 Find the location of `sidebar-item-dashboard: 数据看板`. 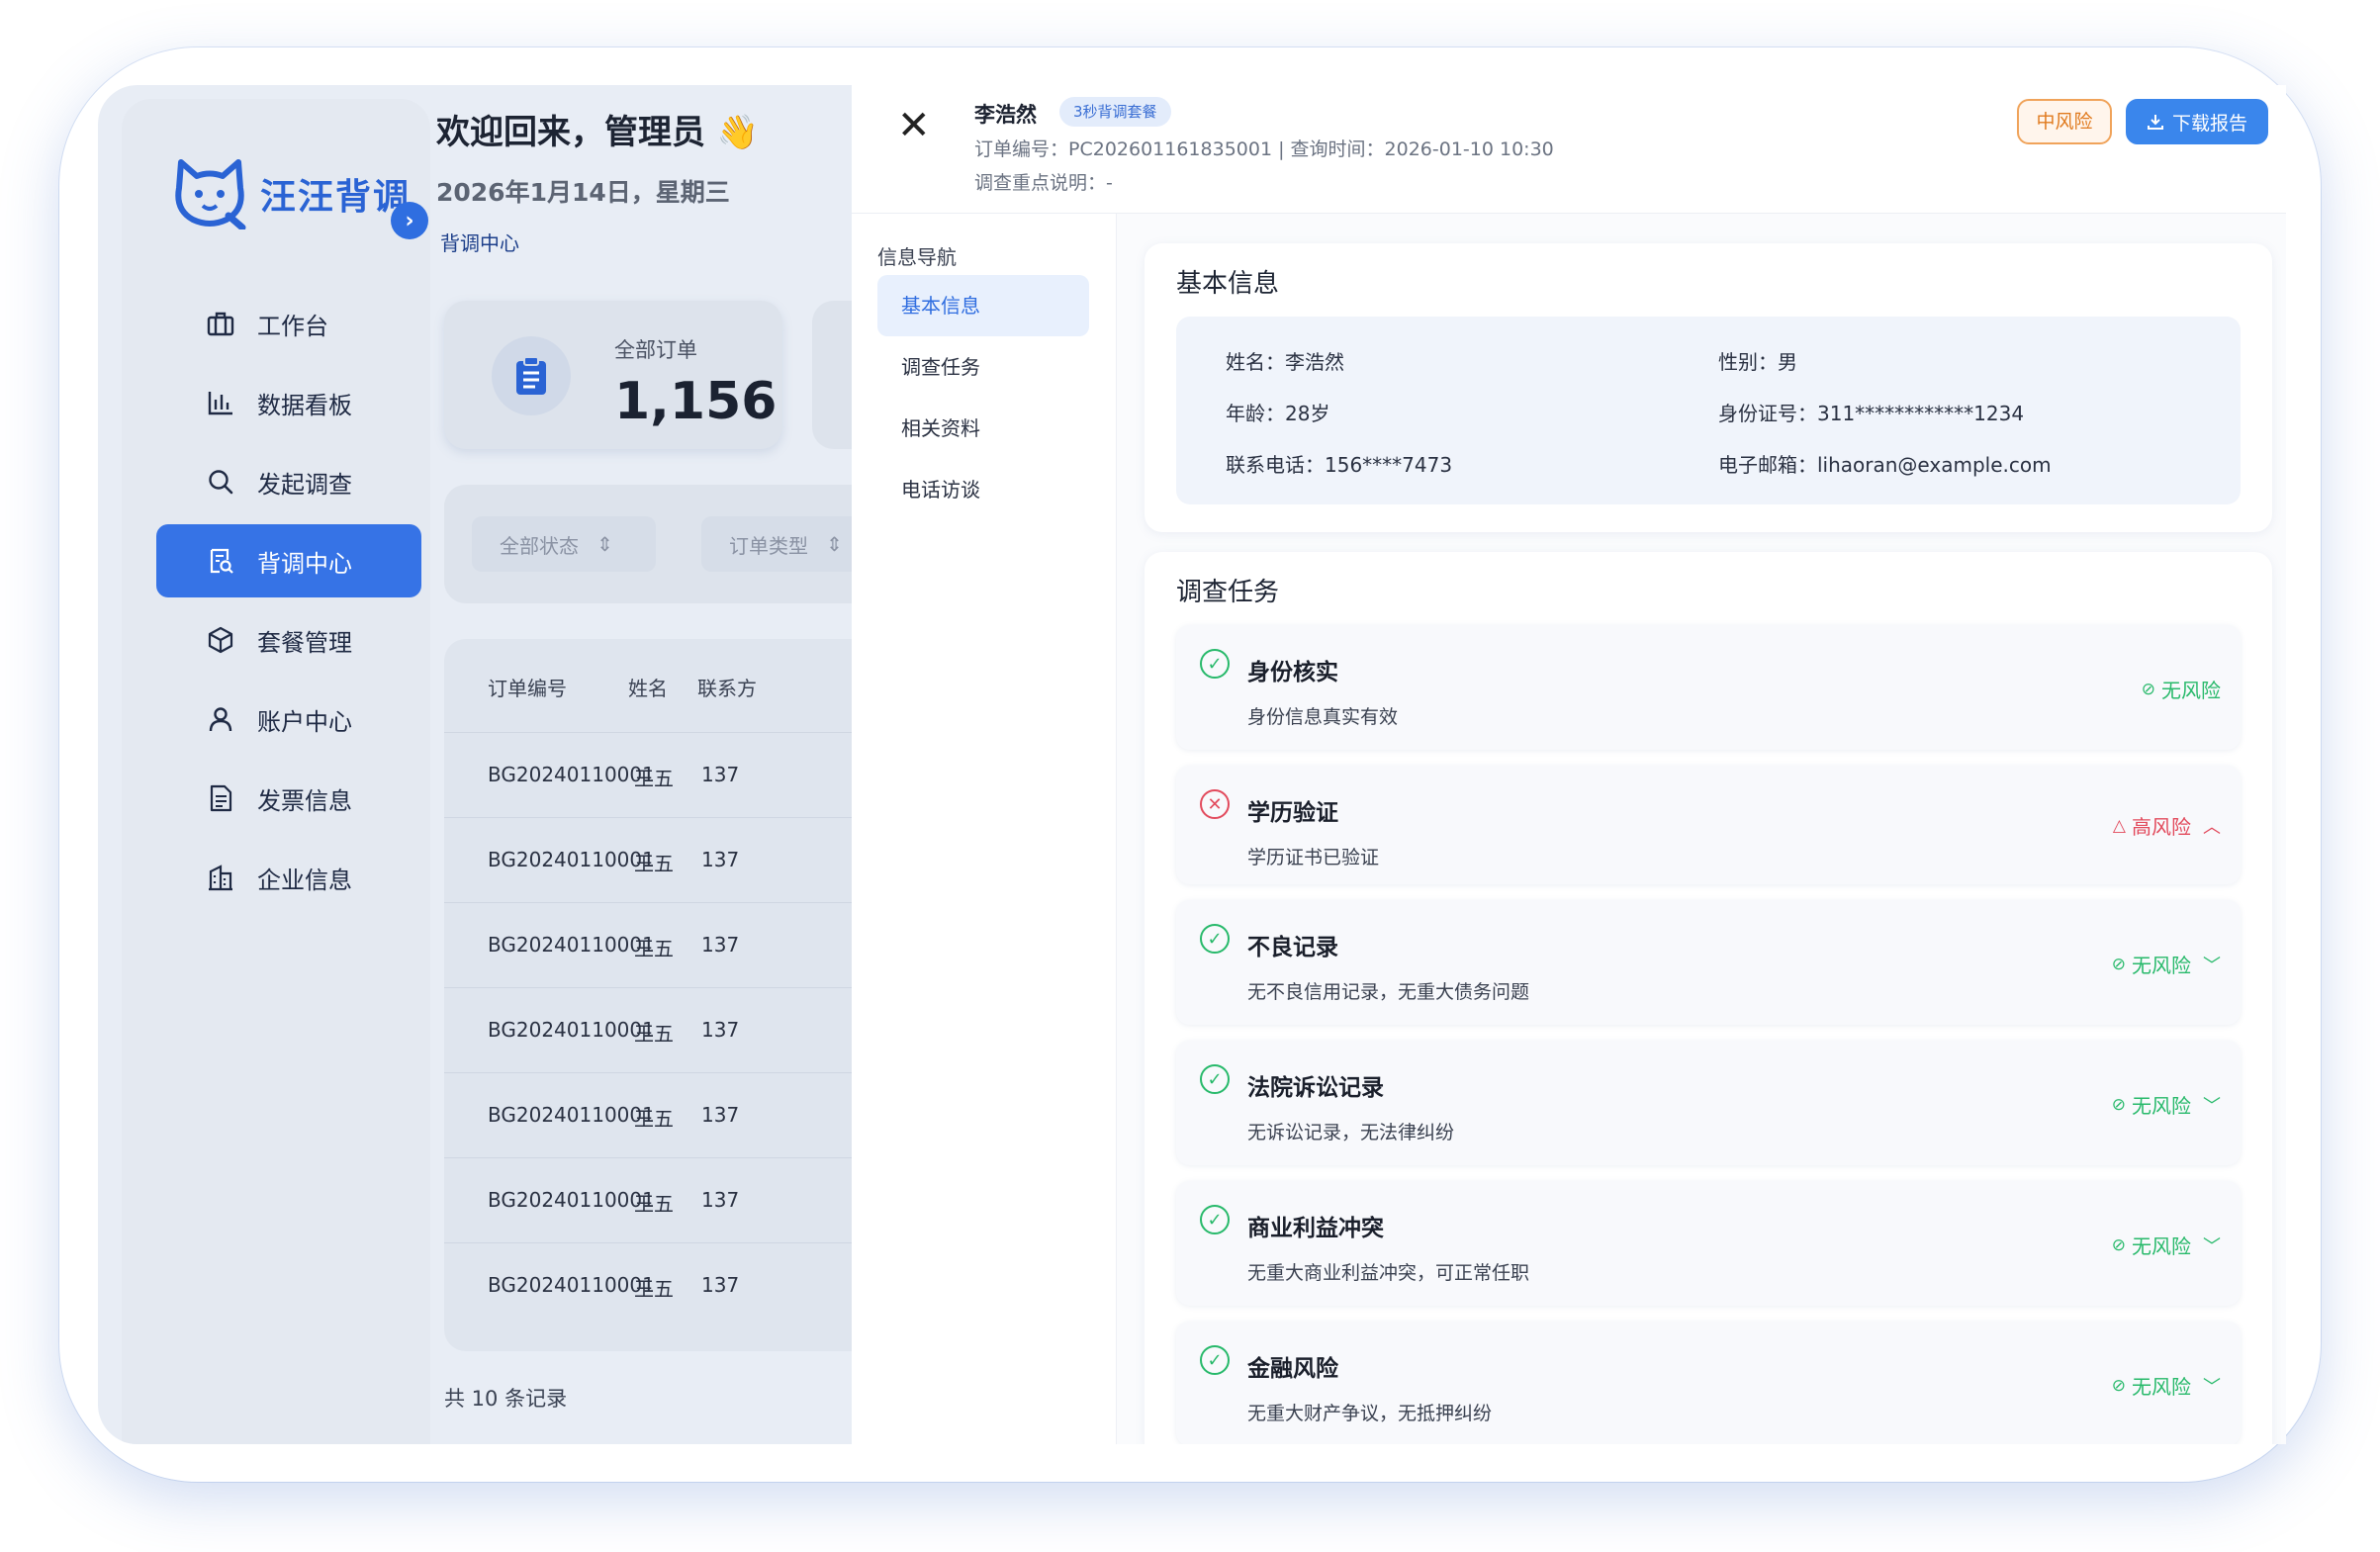

sidebar-item-dashboard: 数据看板 is located at coordinates (289, 402).